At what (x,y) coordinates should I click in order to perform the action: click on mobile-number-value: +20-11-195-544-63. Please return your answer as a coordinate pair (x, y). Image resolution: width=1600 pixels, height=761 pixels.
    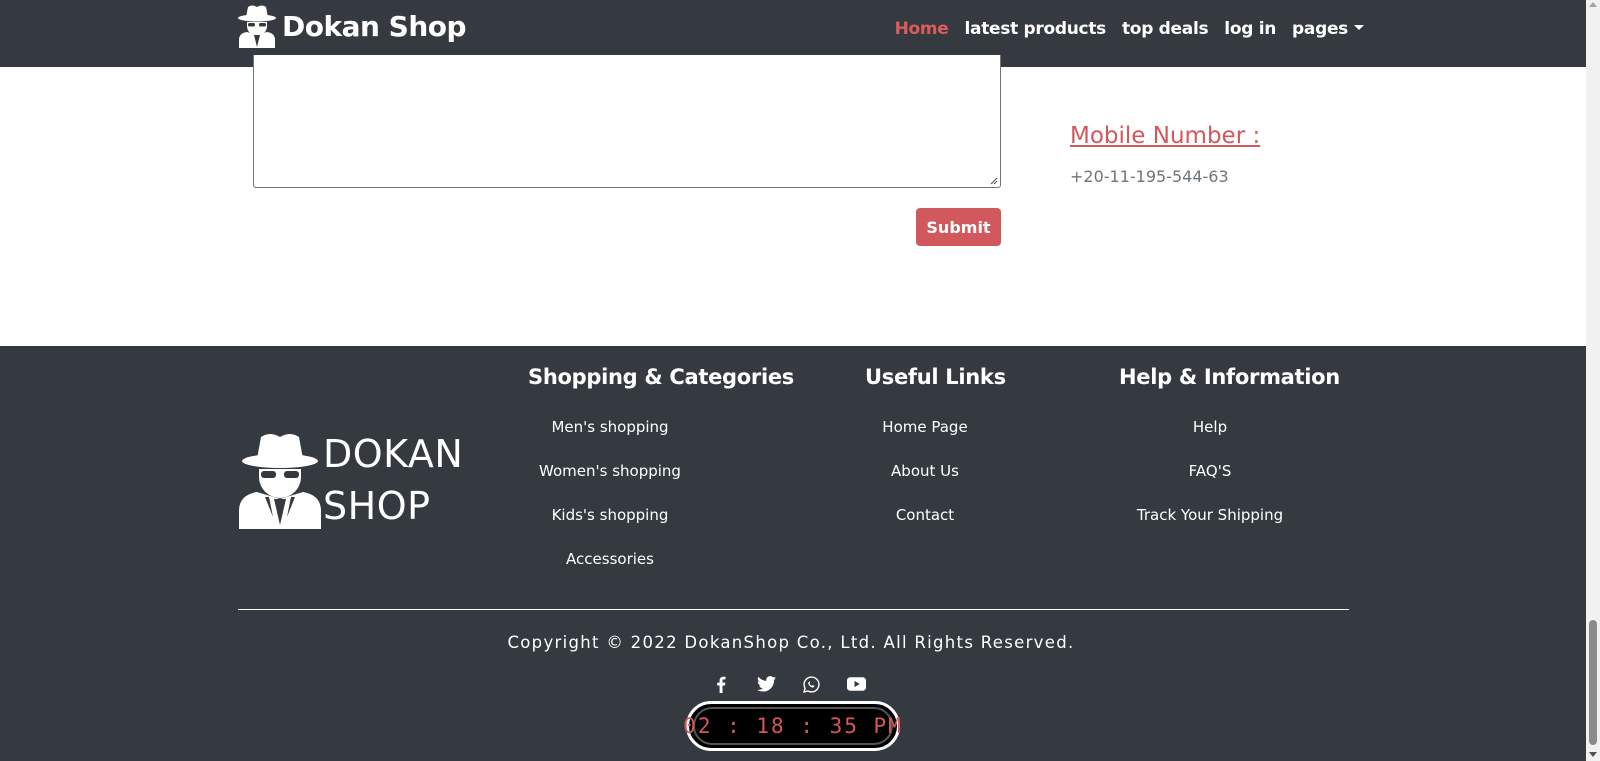
    Looking at the image, I should click on (1149, 176).